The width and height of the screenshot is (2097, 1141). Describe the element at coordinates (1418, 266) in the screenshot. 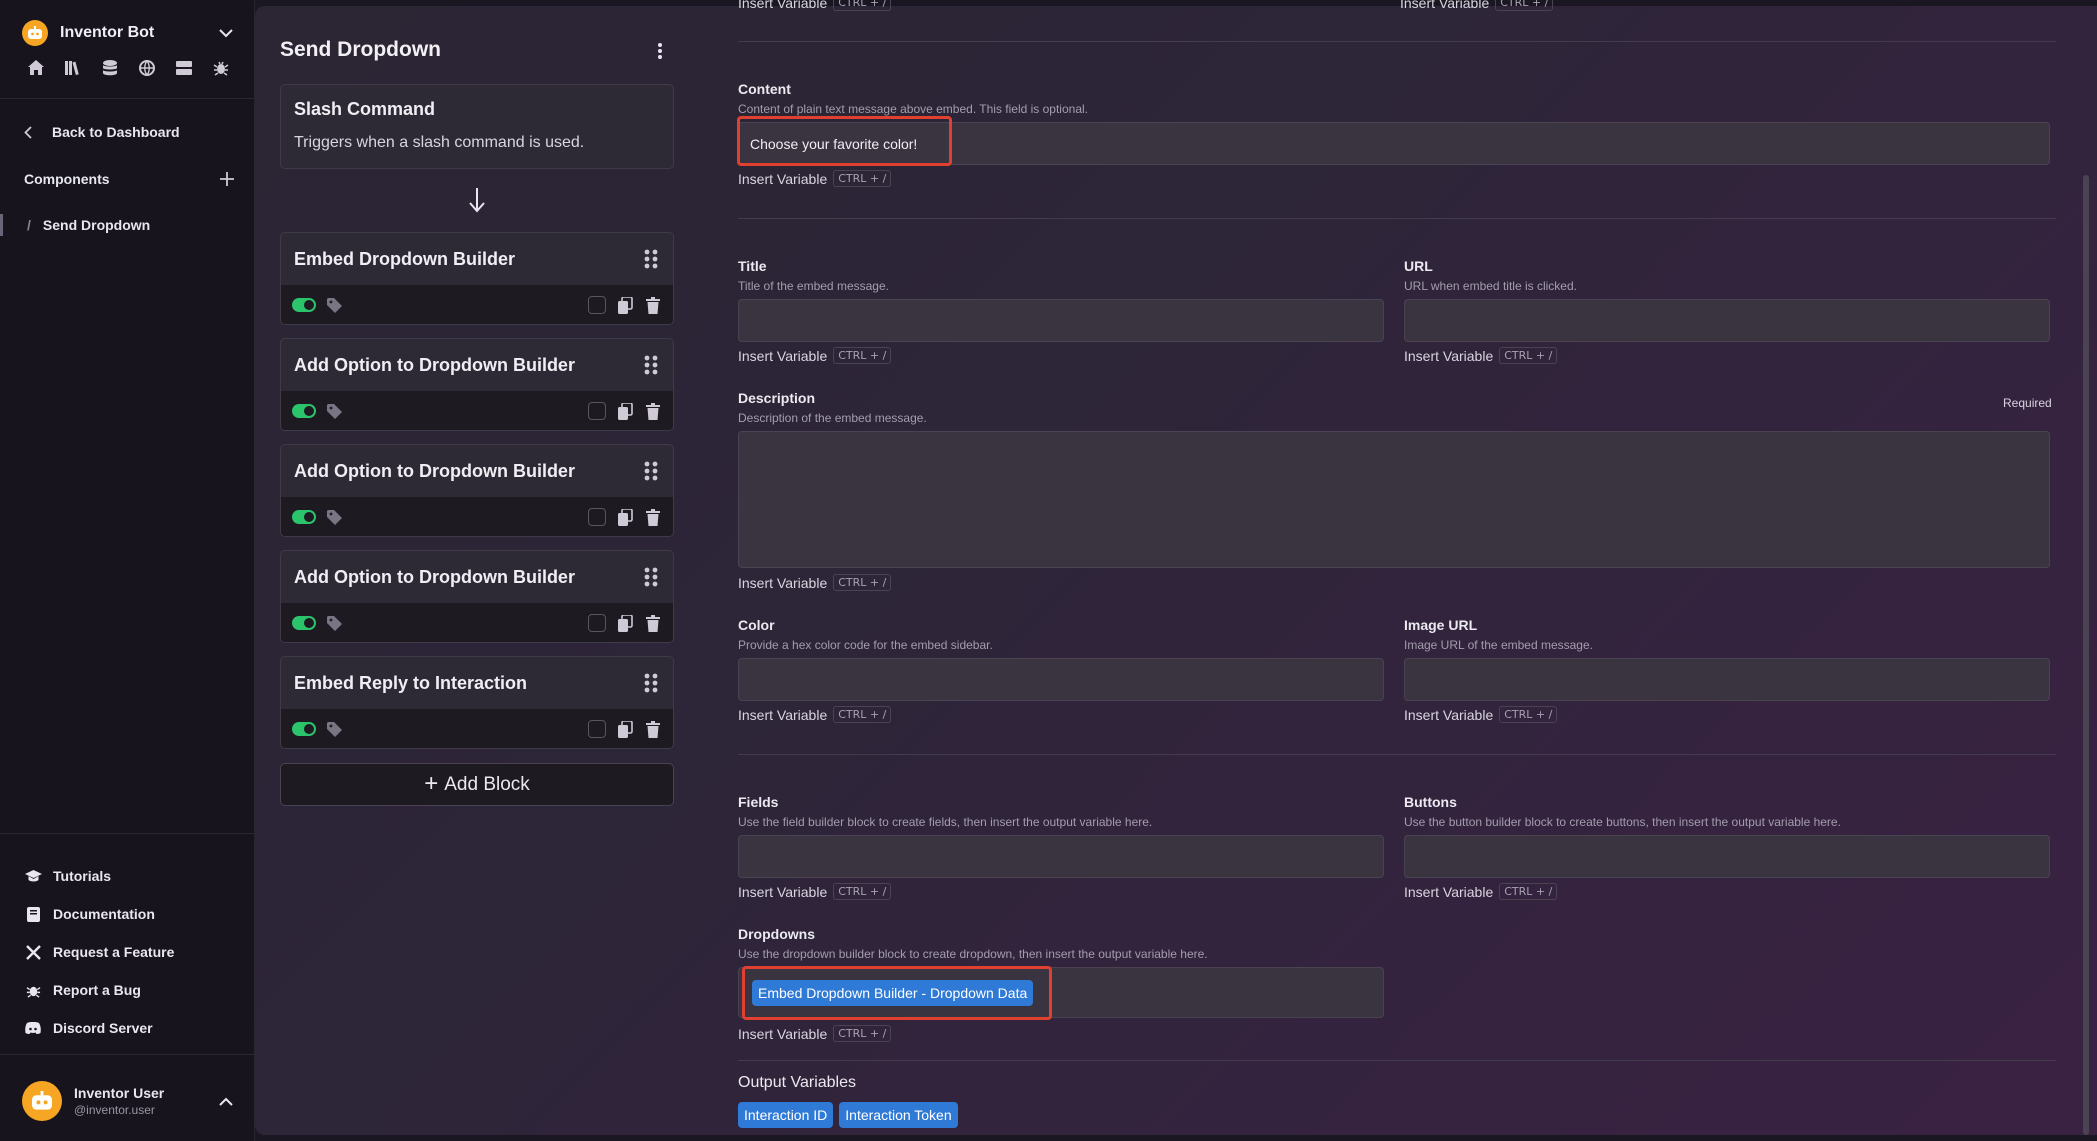

I see `url-label: URL` at that location.